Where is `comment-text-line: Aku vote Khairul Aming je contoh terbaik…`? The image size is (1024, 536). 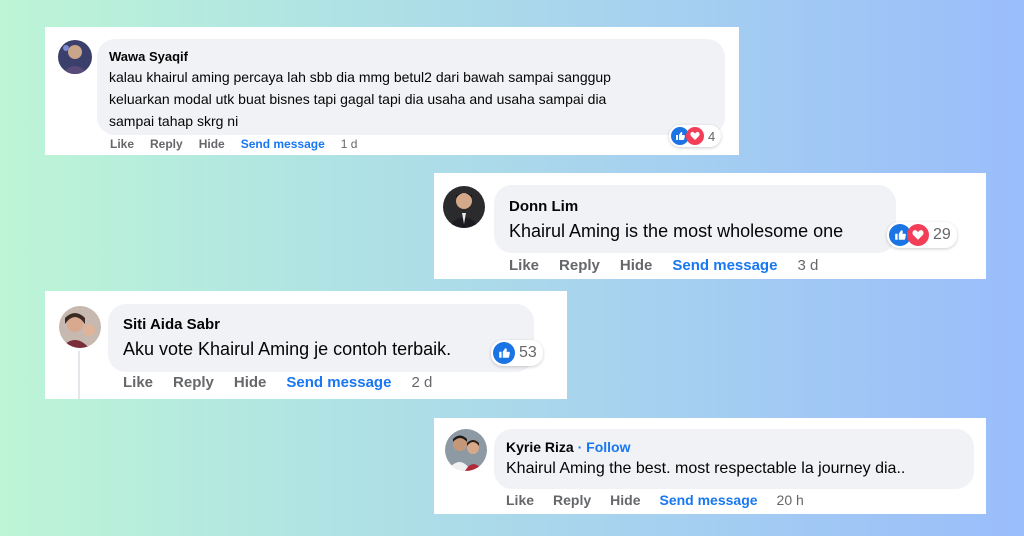
comment-text-line: Aku vote Khairul Aming je contoh terbaik… is located at coordinates (287, 349).